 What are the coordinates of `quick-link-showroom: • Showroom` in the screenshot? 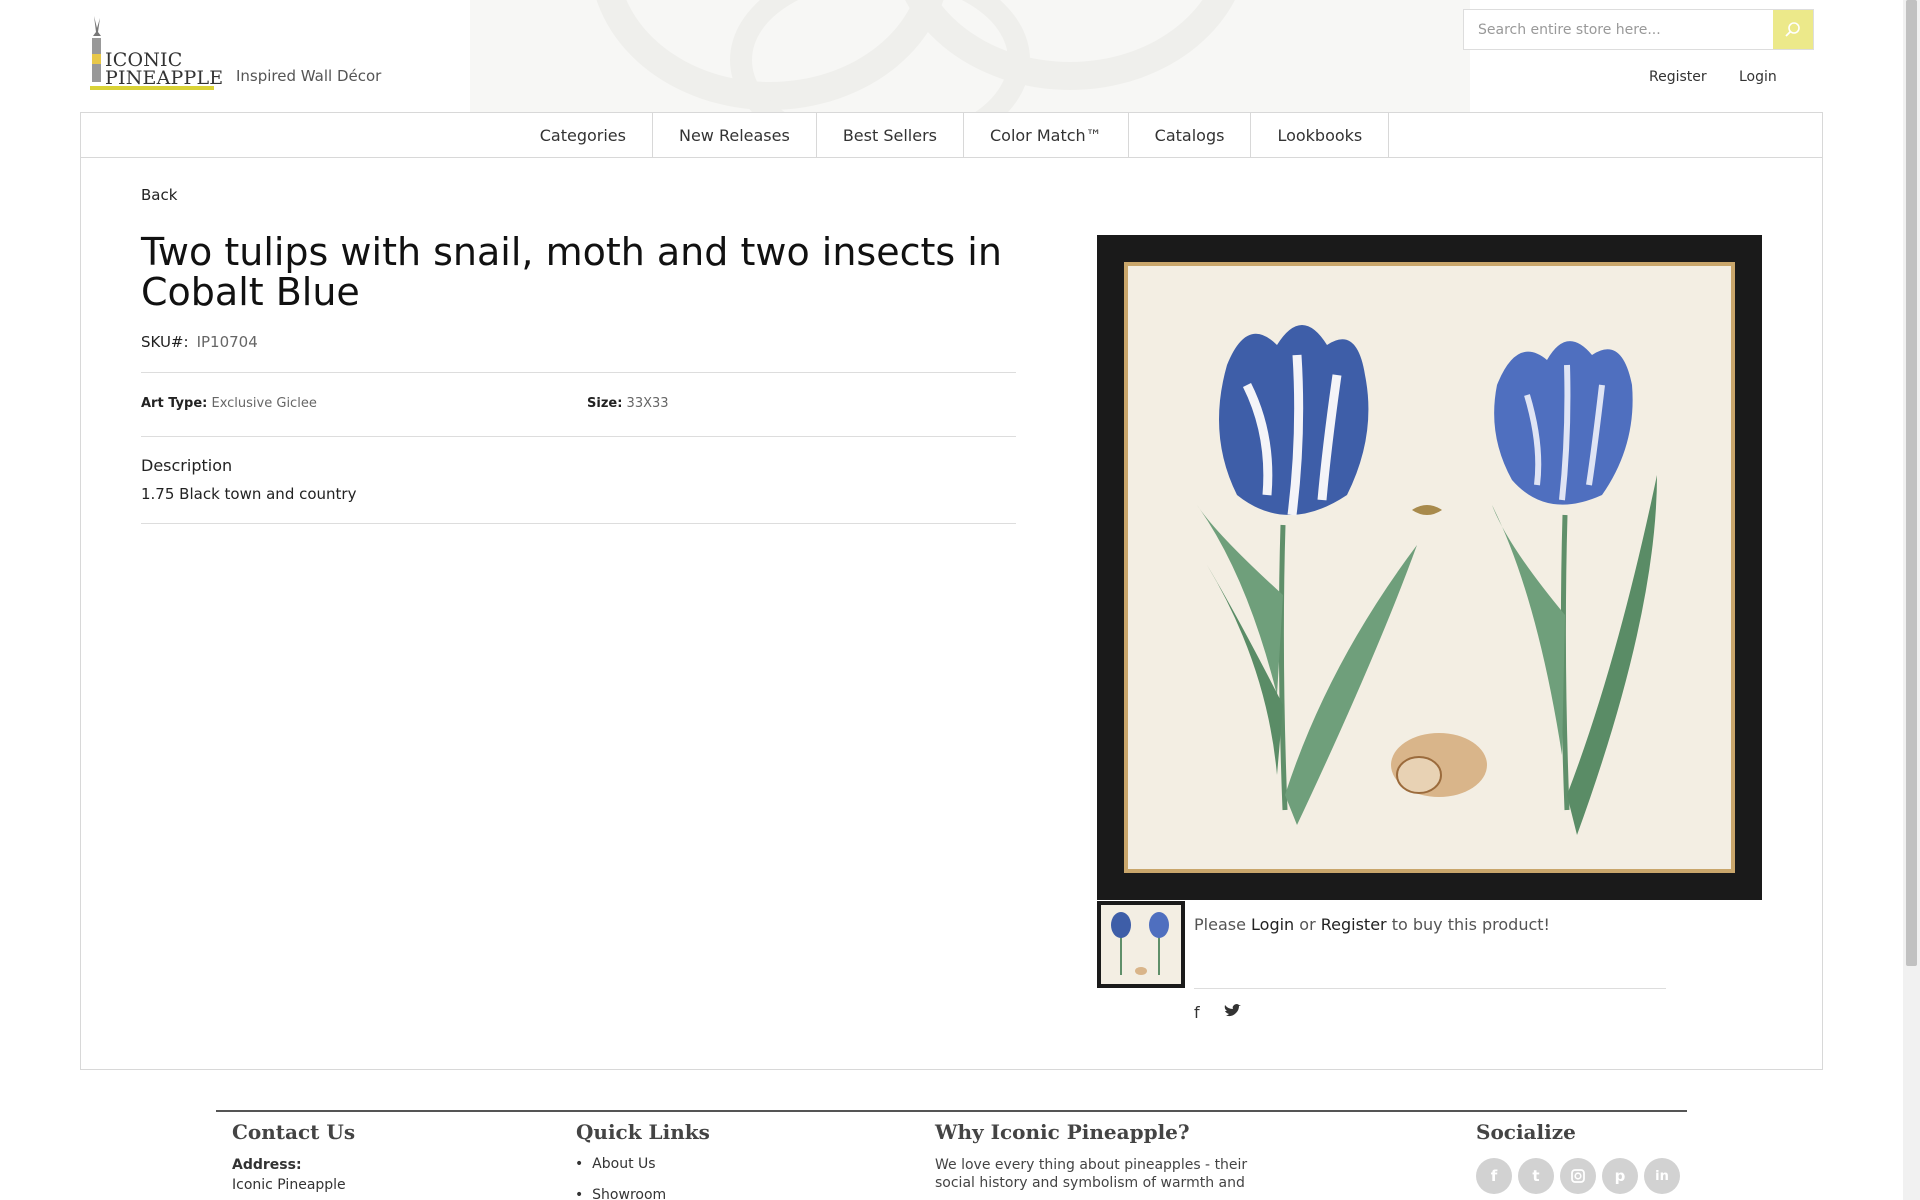 It's located at (620, 1193).